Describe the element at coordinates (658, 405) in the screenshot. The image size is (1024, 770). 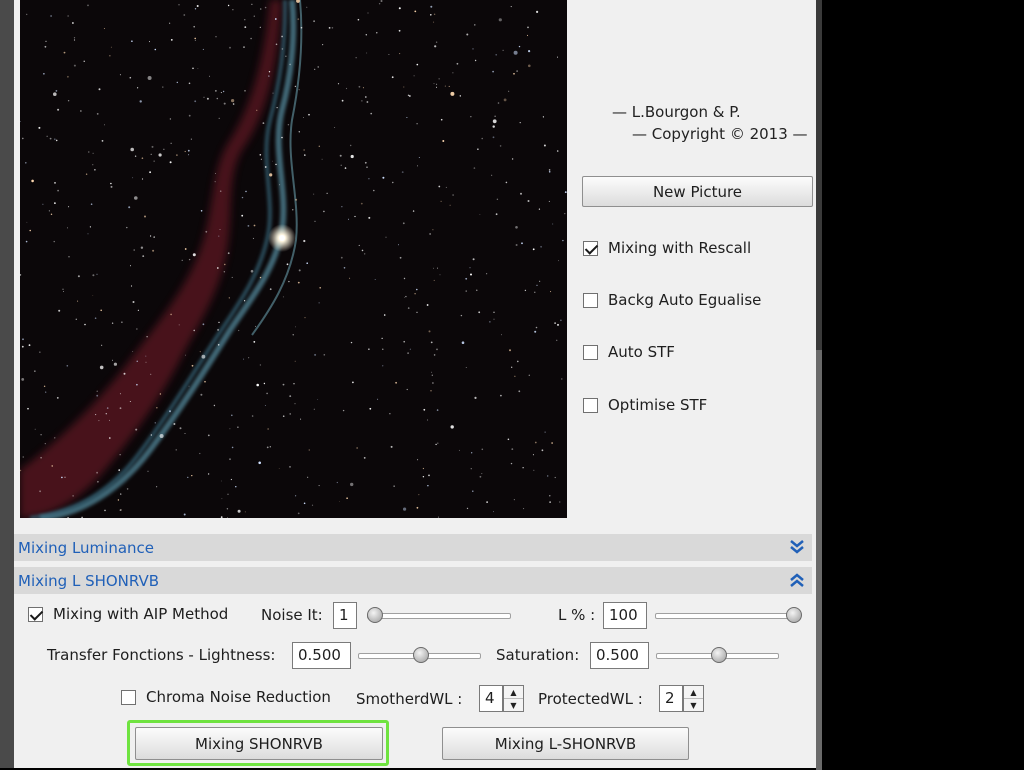
I see `optimise-stf-label: Optimise STF` at that location.